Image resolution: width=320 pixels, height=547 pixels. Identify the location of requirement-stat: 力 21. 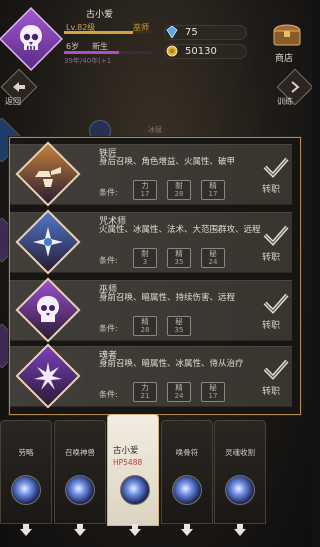
(145, 392).